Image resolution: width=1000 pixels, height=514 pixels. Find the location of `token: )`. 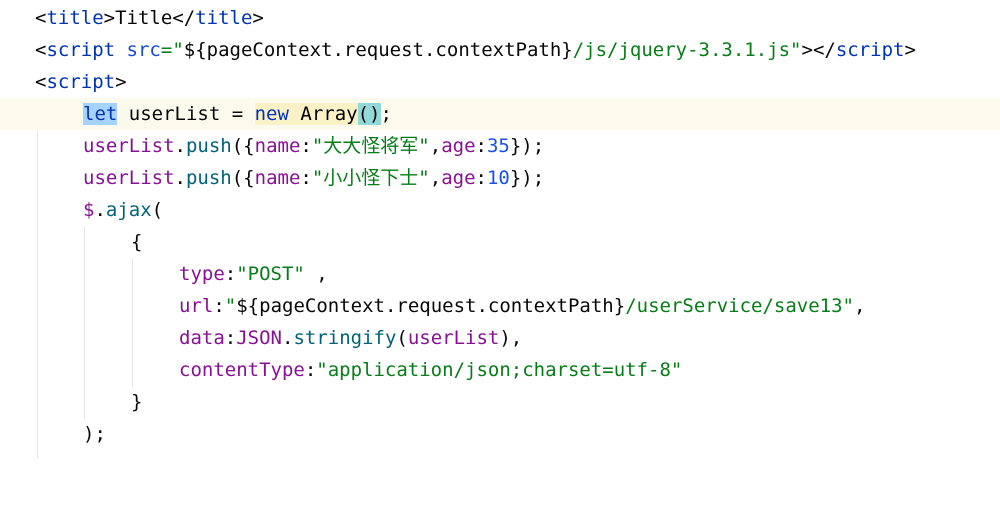

token: ) is located at coordinates (375, 114).